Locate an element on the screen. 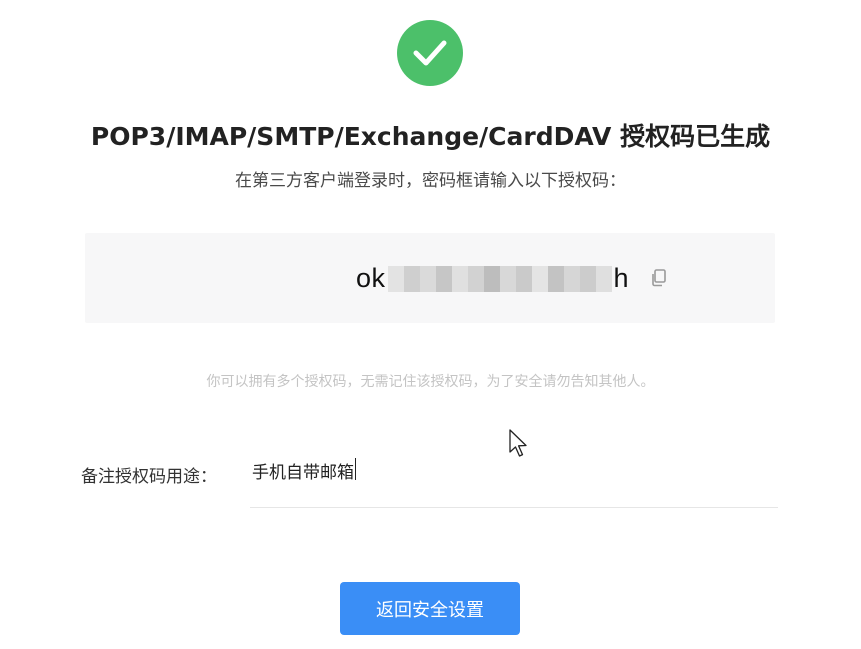 Image resolution: width=861 pixels, height=649 pixels. security-notice: 你可以拥有多个授权码，无需记住该授权码，为了安全请勿告知其他人。 is located at coordinates (430, 382).